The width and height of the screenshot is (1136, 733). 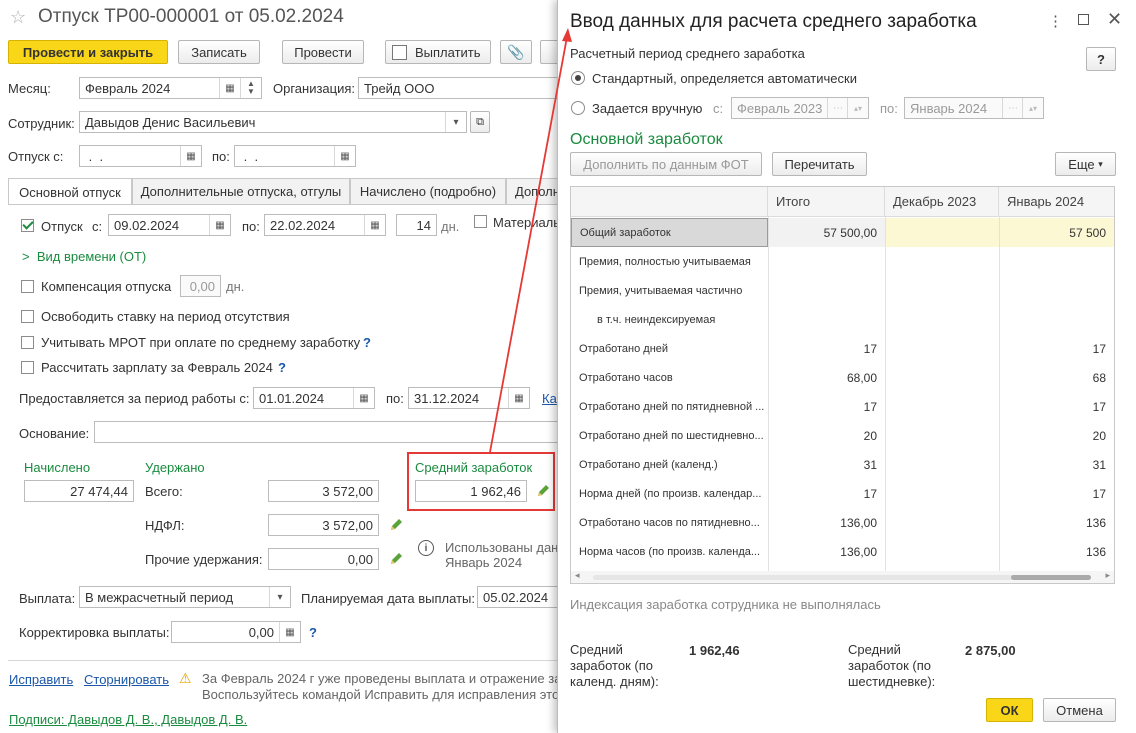 I want to click on annotation-arrow, so click(x=530, y=240).